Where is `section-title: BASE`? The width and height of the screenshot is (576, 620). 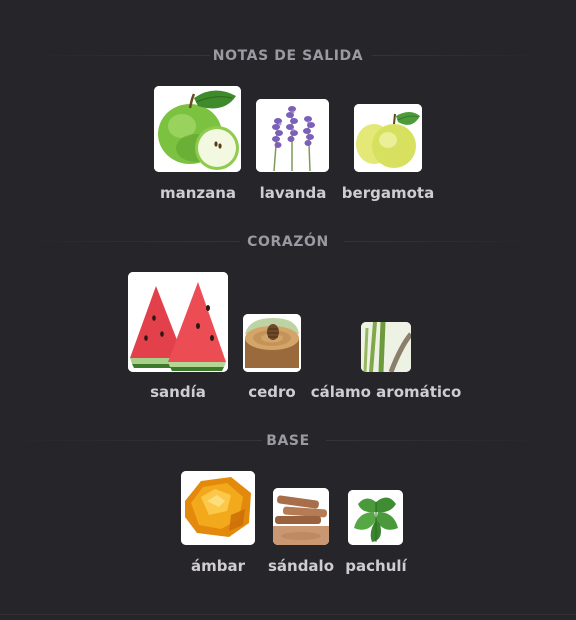 section-title: BASE is located at coordinates (288, 441).